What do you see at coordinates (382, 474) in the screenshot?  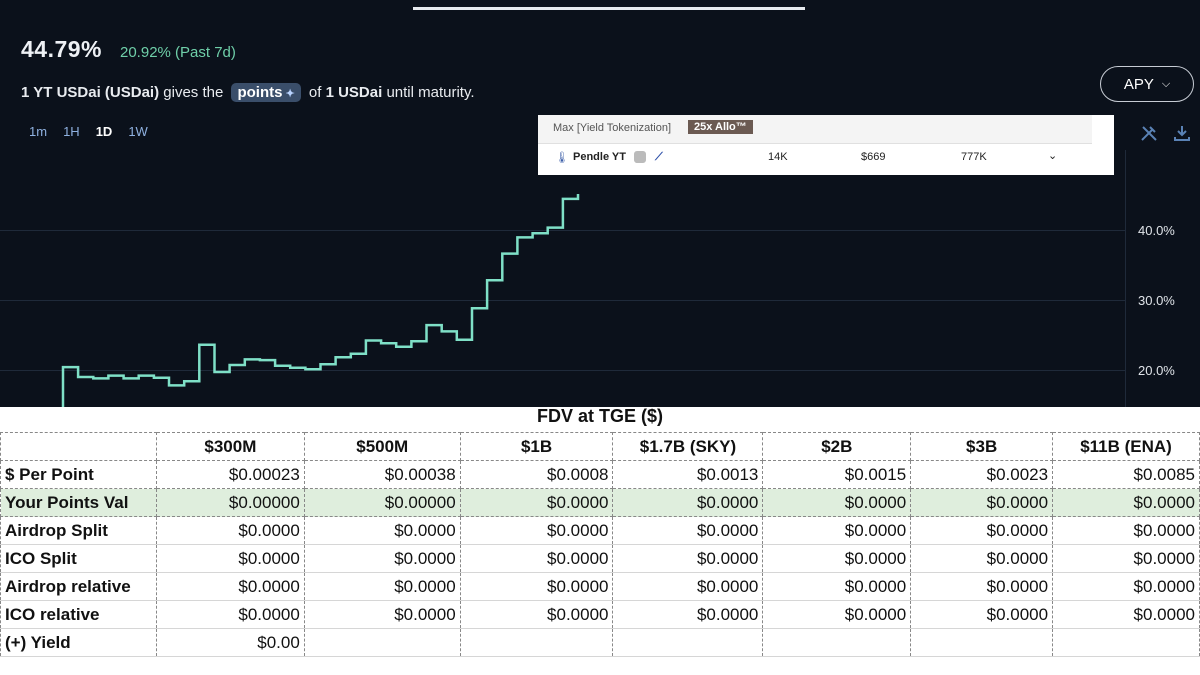 I see `table-cell: $0.00038` at bounding box center [382, 474].